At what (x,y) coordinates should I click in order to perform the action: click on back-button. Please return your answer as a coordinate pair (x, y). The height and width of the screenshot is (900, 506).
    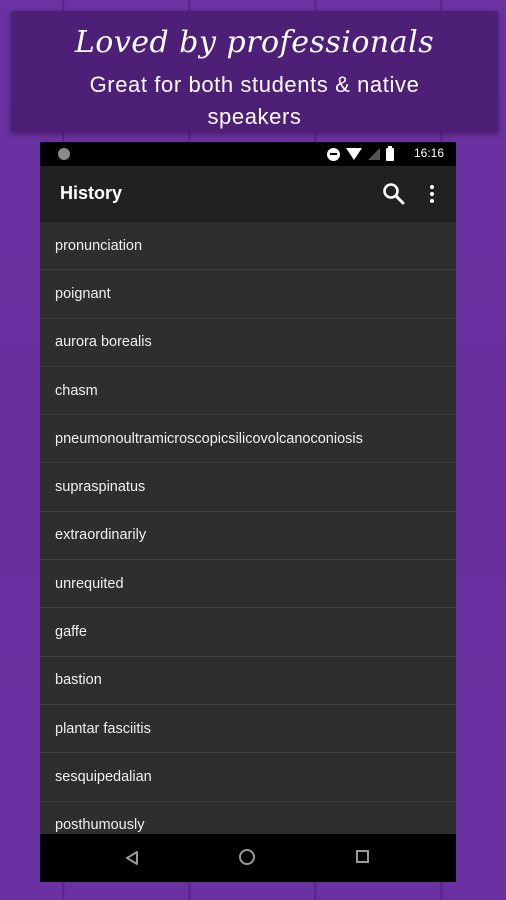
    Looking at the image, I should click on (132, 858).